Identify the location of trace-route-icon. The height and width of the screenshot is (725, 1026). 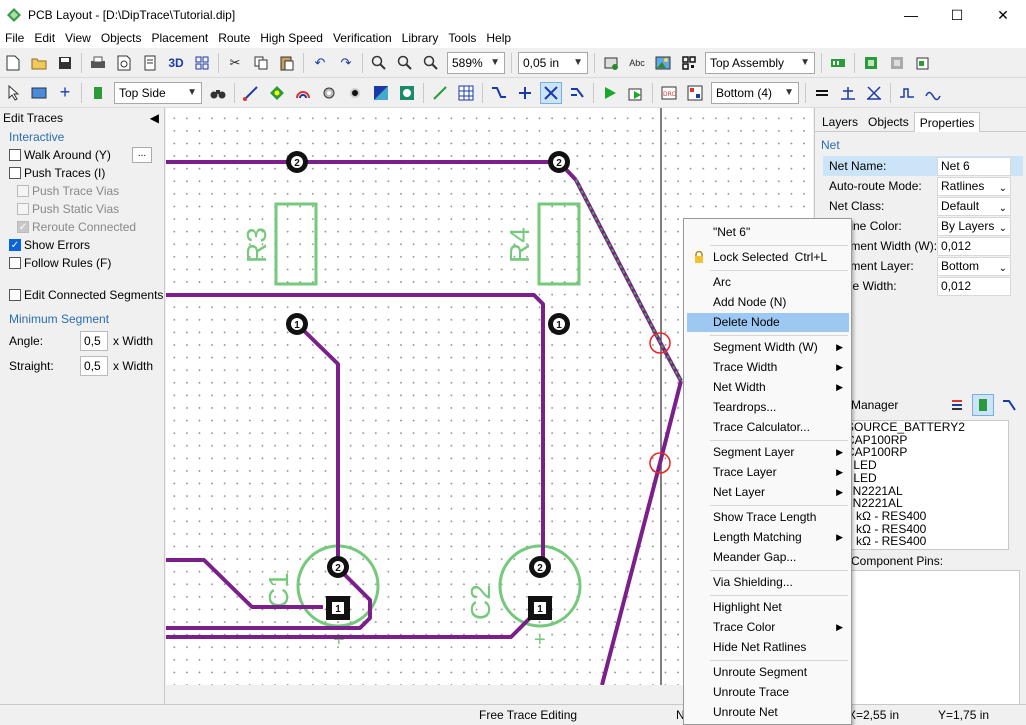
(499, 93).